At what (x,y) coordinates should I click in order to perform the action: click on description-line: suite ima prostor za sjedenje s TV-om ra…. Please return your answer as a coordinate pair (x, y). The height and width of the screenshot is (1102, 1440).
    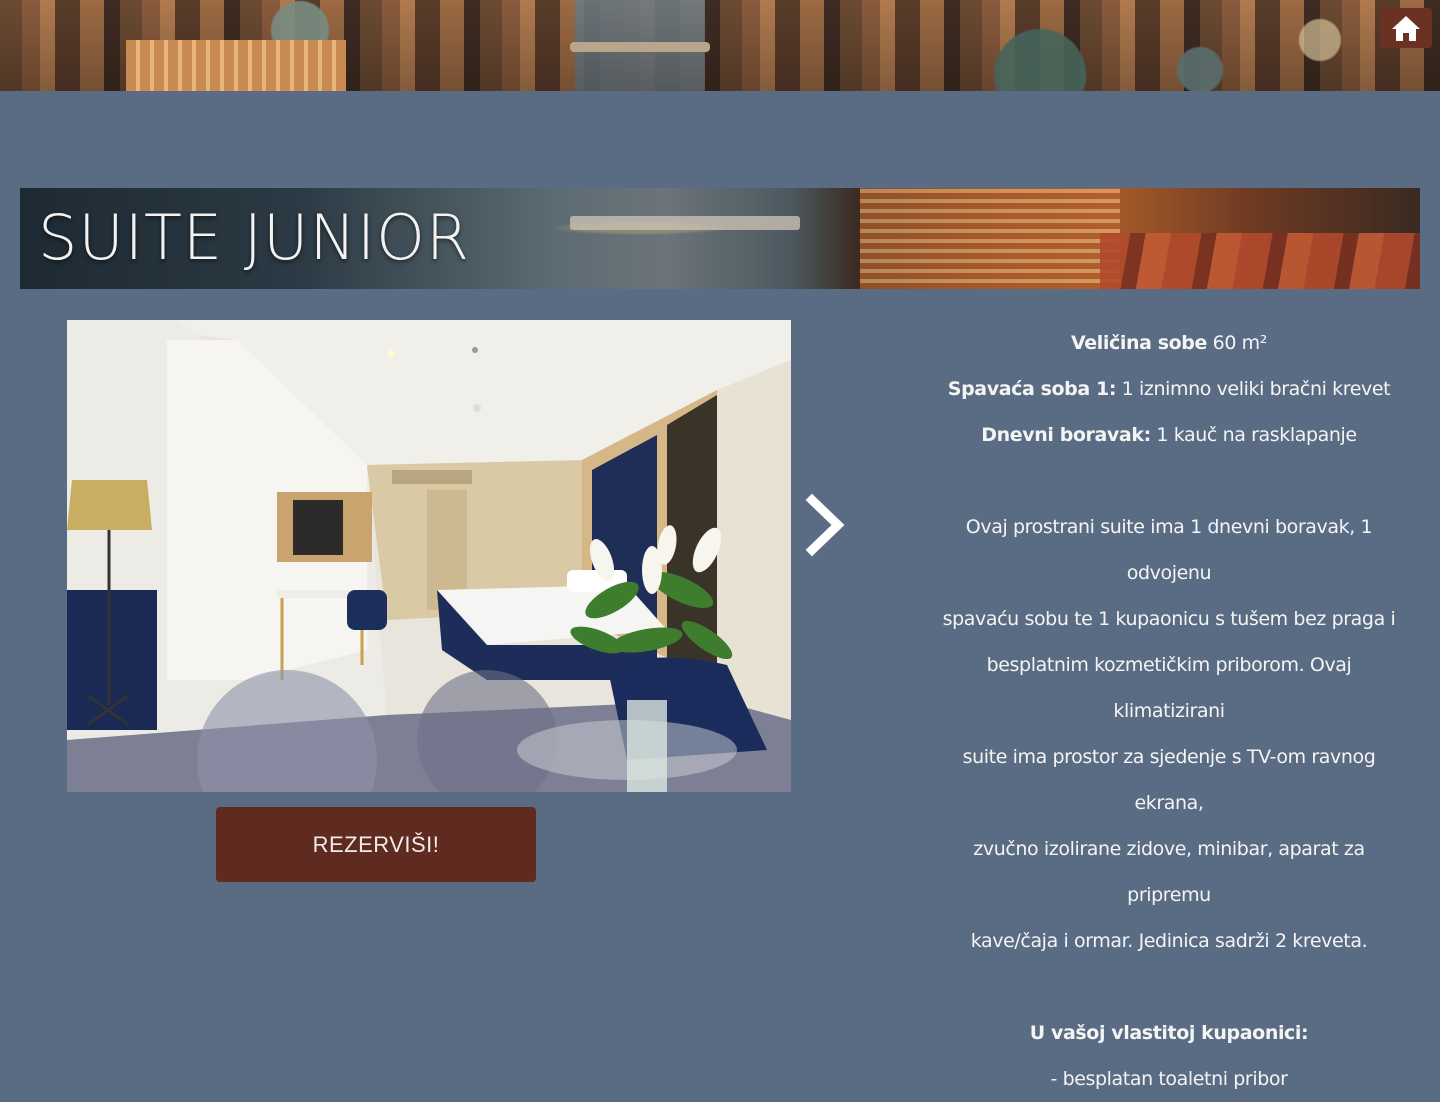
    Looking at the image, I should click on (1169, 780).